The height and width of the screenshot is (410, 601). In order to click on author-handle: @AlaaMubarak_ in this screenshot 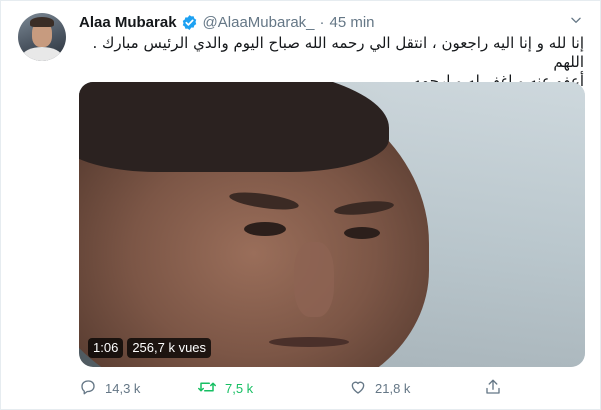, I will do `click(259, 22)`.